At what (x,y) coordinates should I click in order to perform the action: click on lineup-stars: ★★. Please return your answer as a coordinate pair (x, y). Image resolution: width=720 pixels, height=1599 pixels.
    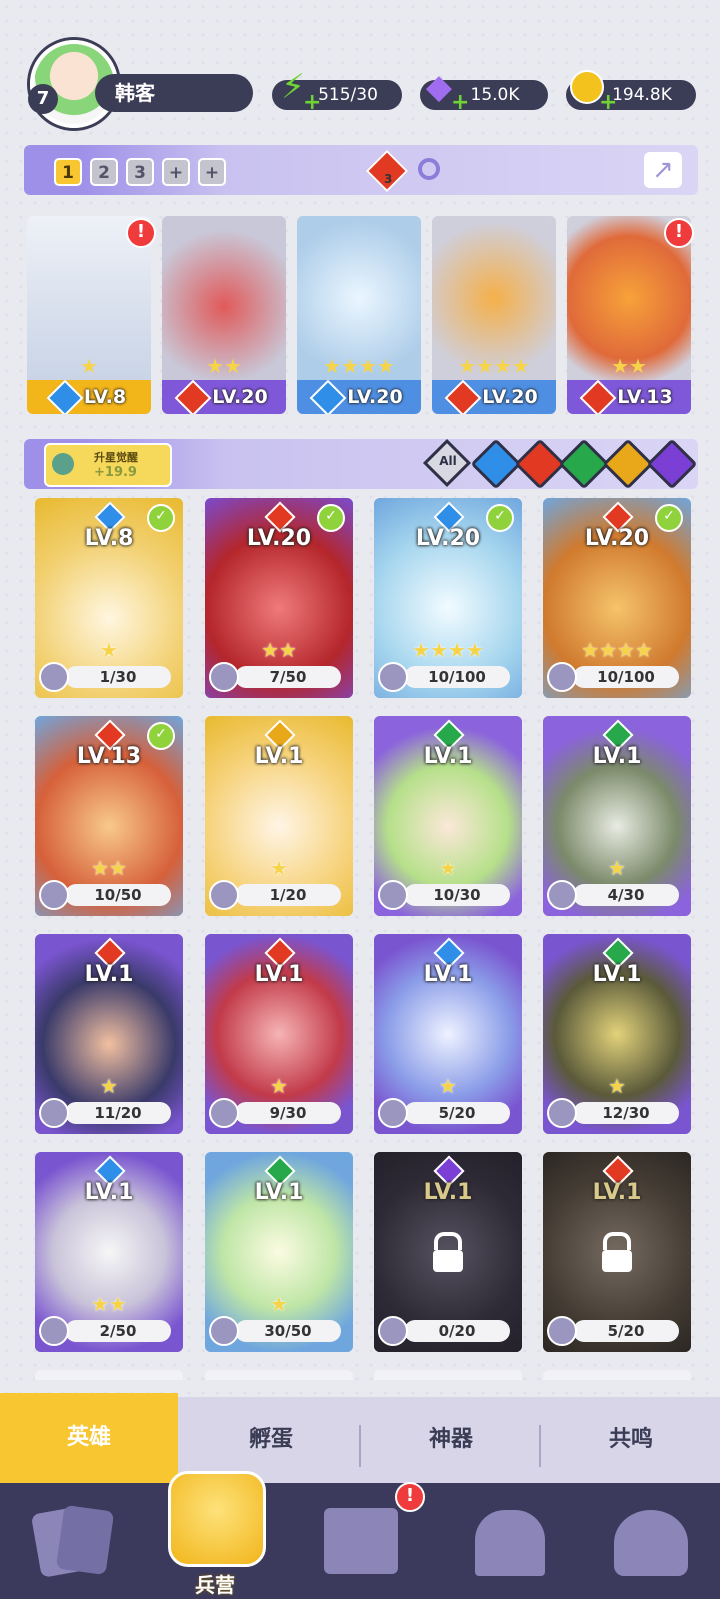
    Looking at the image, I should click on (629, 366).